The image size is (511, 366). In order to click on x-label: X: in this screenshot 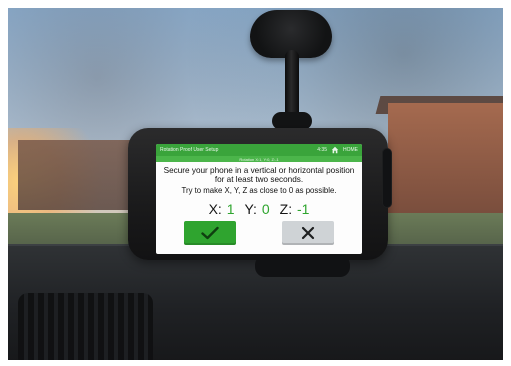, I will do `click(215, 209)`.